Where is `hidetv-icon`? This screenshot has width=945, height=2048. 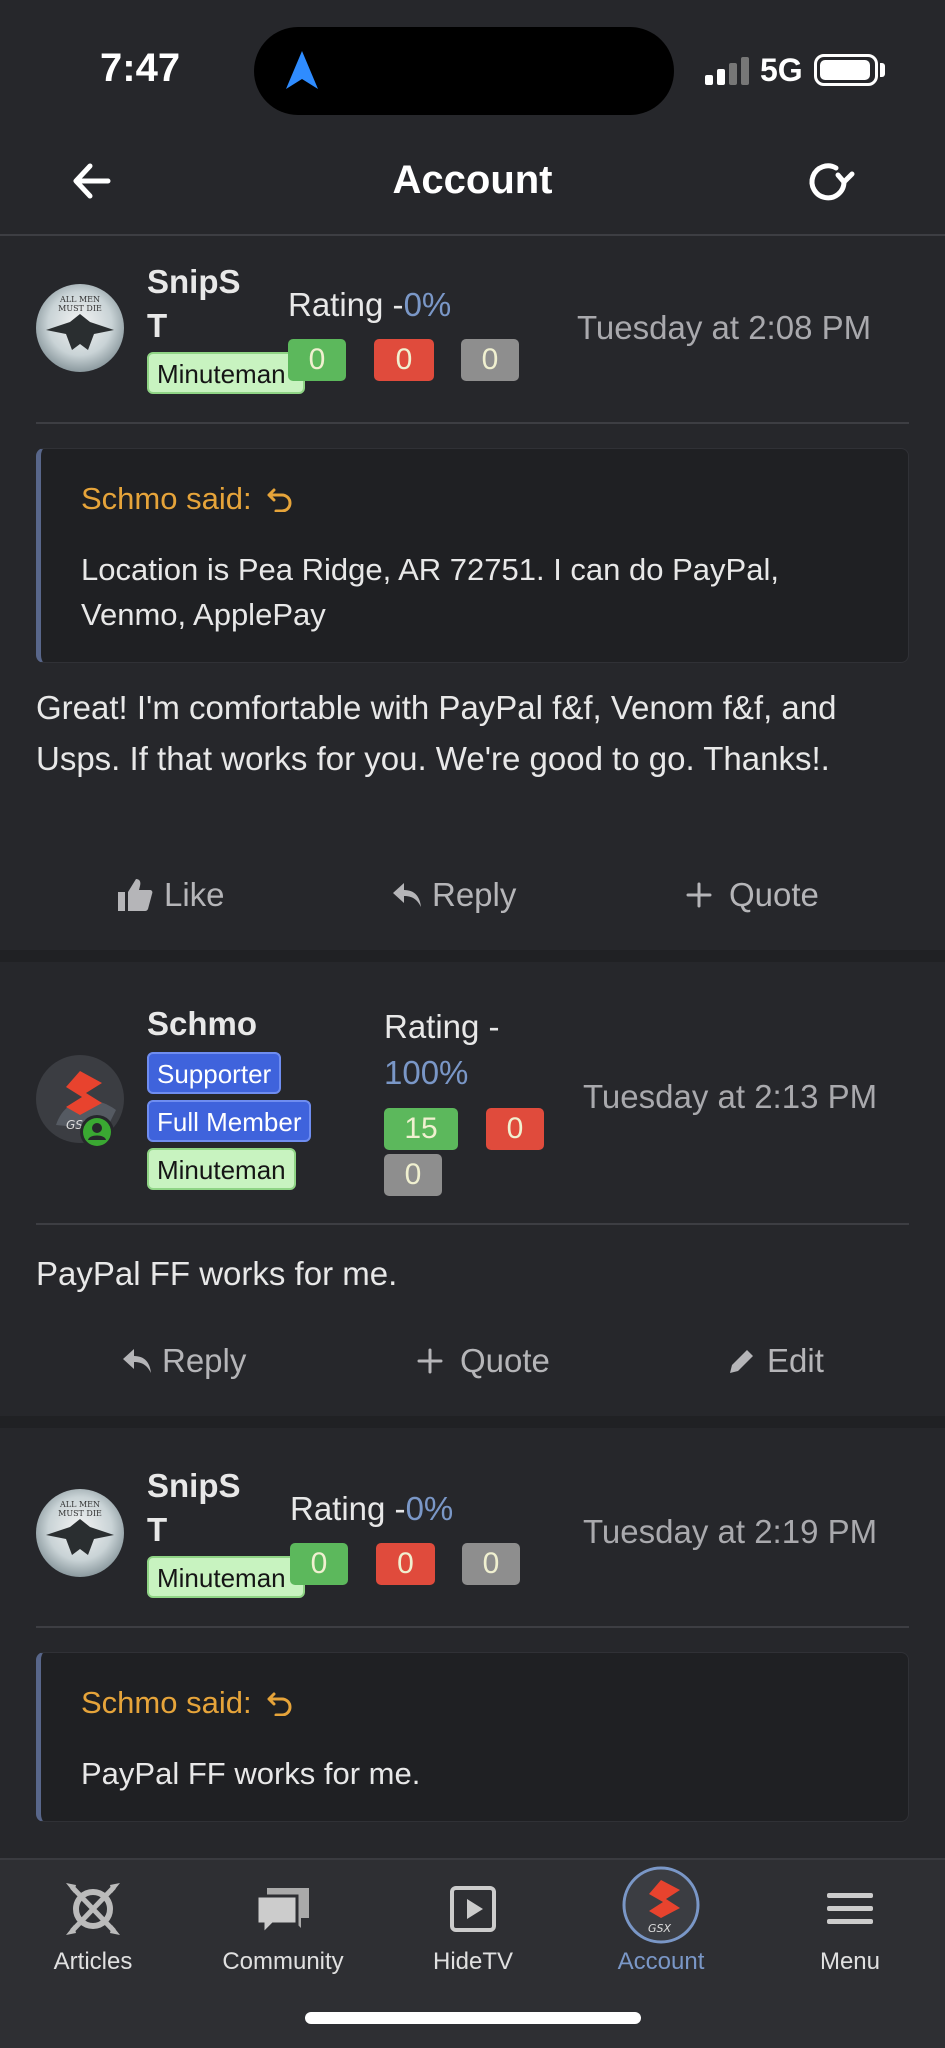
hidetv-icon is located at coordinates (473, 1909).